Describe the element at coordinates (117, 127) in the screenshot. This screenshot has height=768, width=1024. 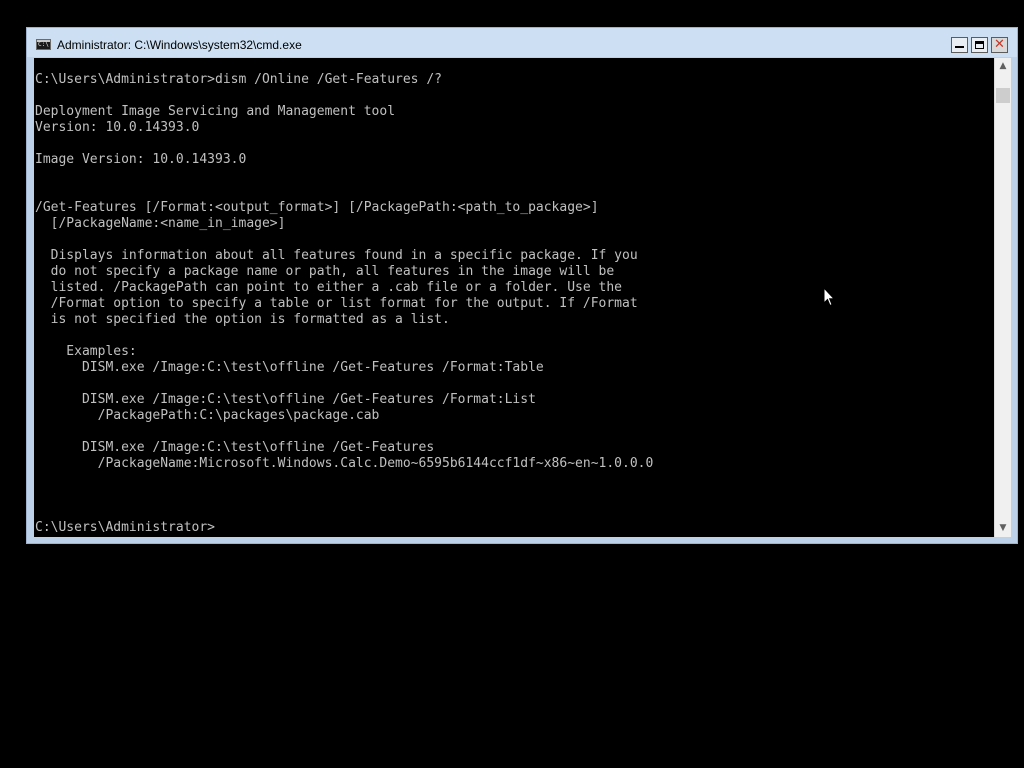
I see `console-line: Version: 10.0.14393.0` at that location.